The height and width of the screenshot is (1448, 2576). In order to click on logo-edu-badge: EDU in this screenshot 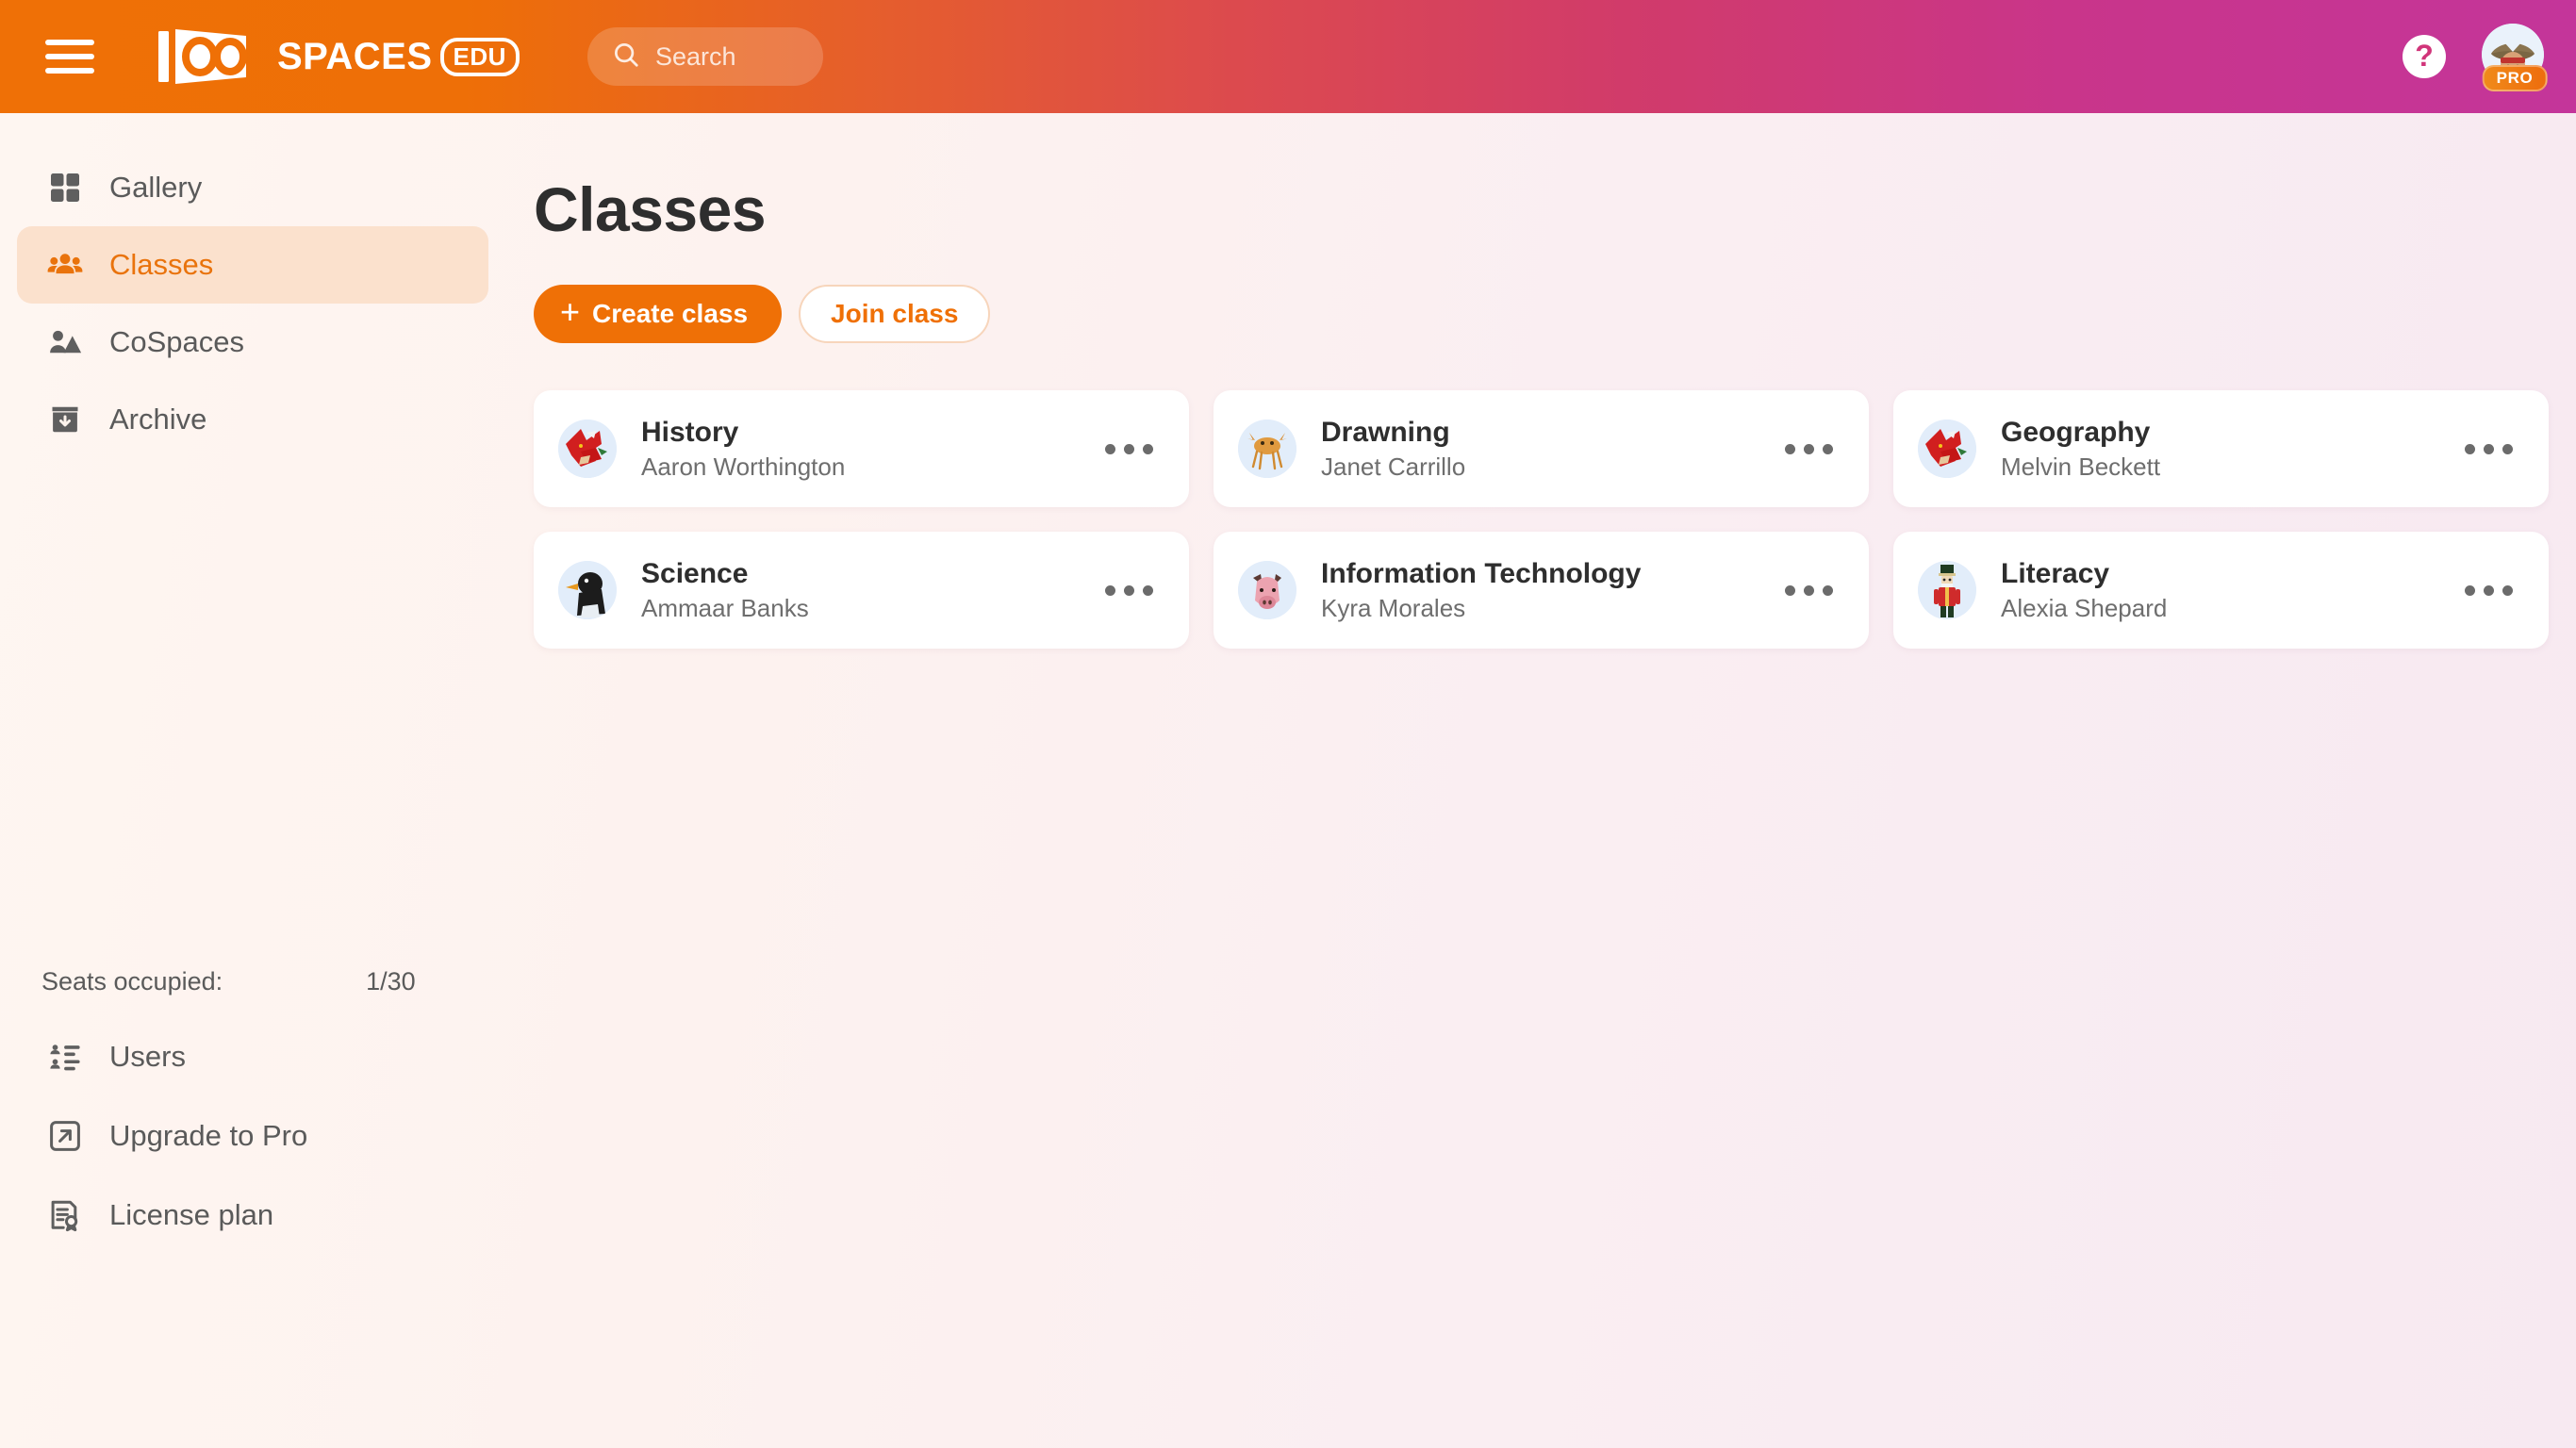, I will do `click(479, 56)`.